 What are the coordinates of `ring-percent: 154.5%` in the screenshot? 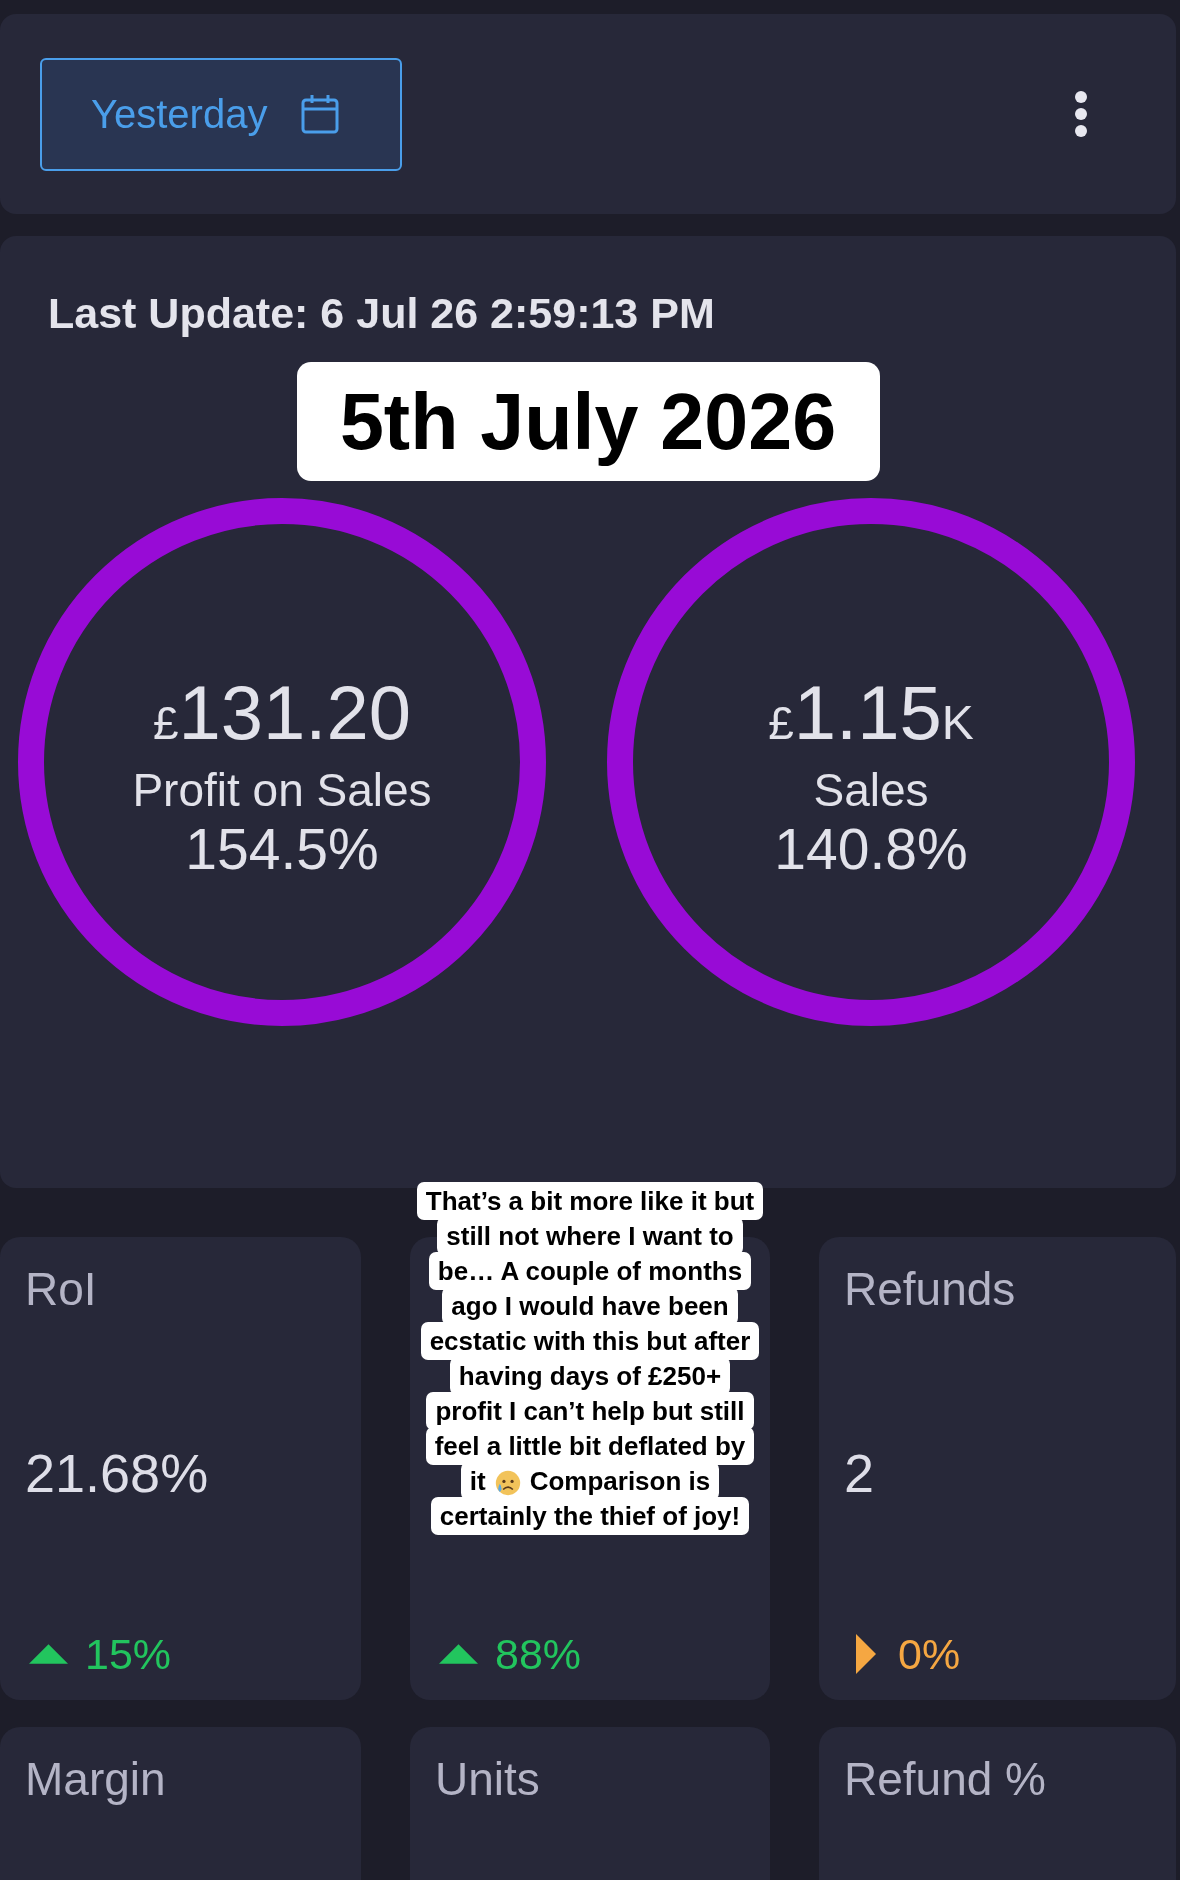 It's located at (282, 849).